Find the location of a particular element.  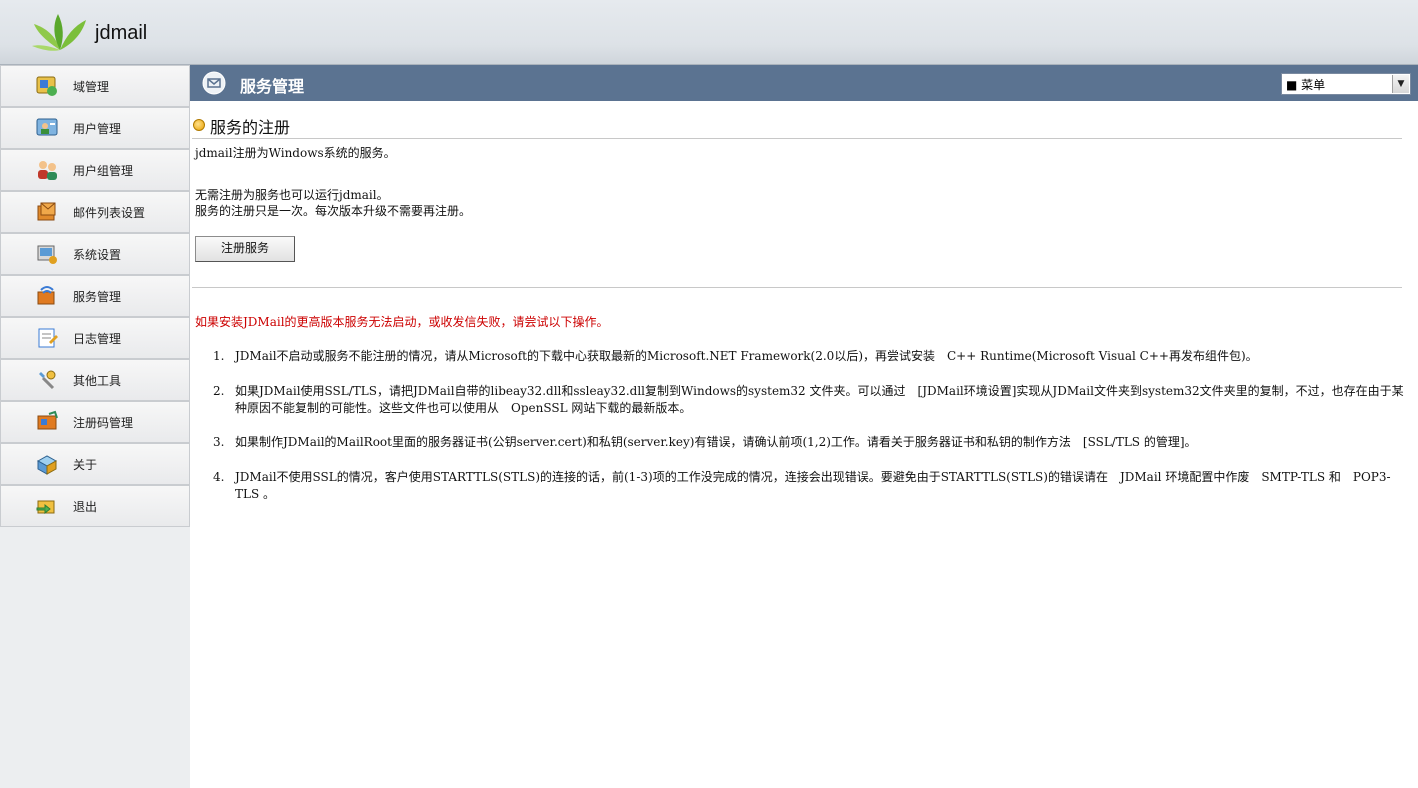

sidebar-item-logout: 退出 is located at coordinates (95, 506).